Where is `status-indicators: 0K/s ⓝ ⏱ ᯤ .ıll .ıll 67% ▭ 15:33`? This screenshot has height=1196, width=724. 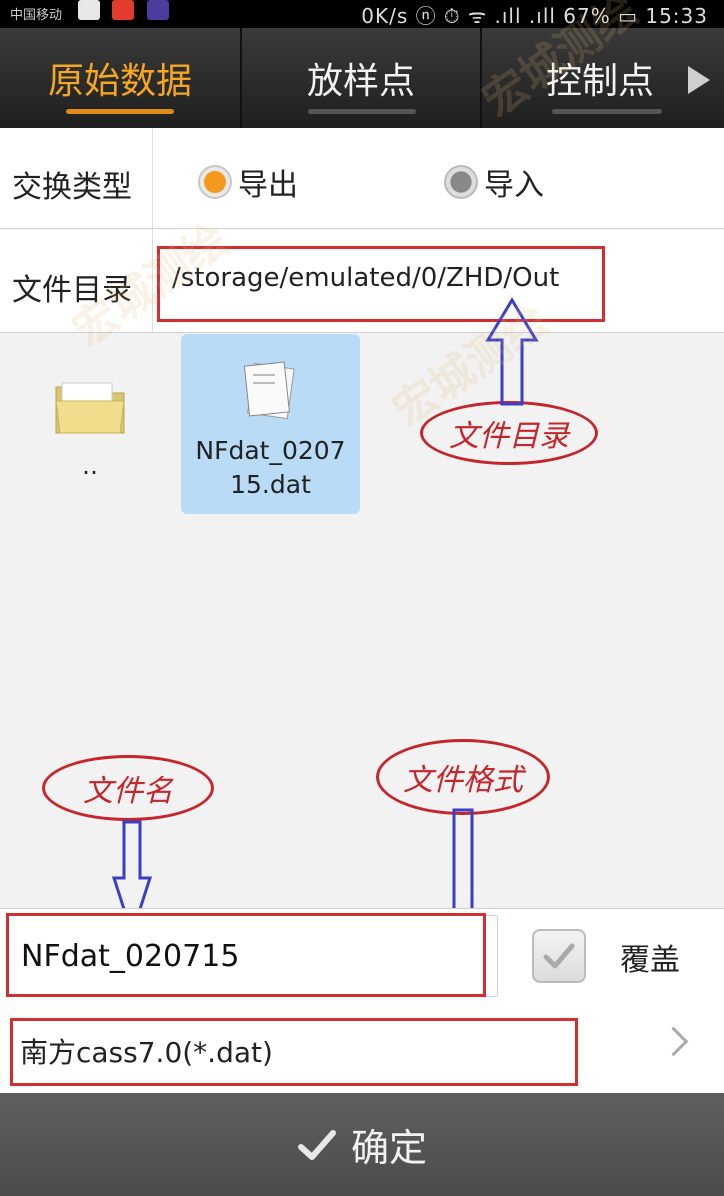 status-indicators: 0K/s ⓝ ⏱ ᯤ .ıll .ıll 67% ▭ 15:33 is located at coordinates (534, 16).